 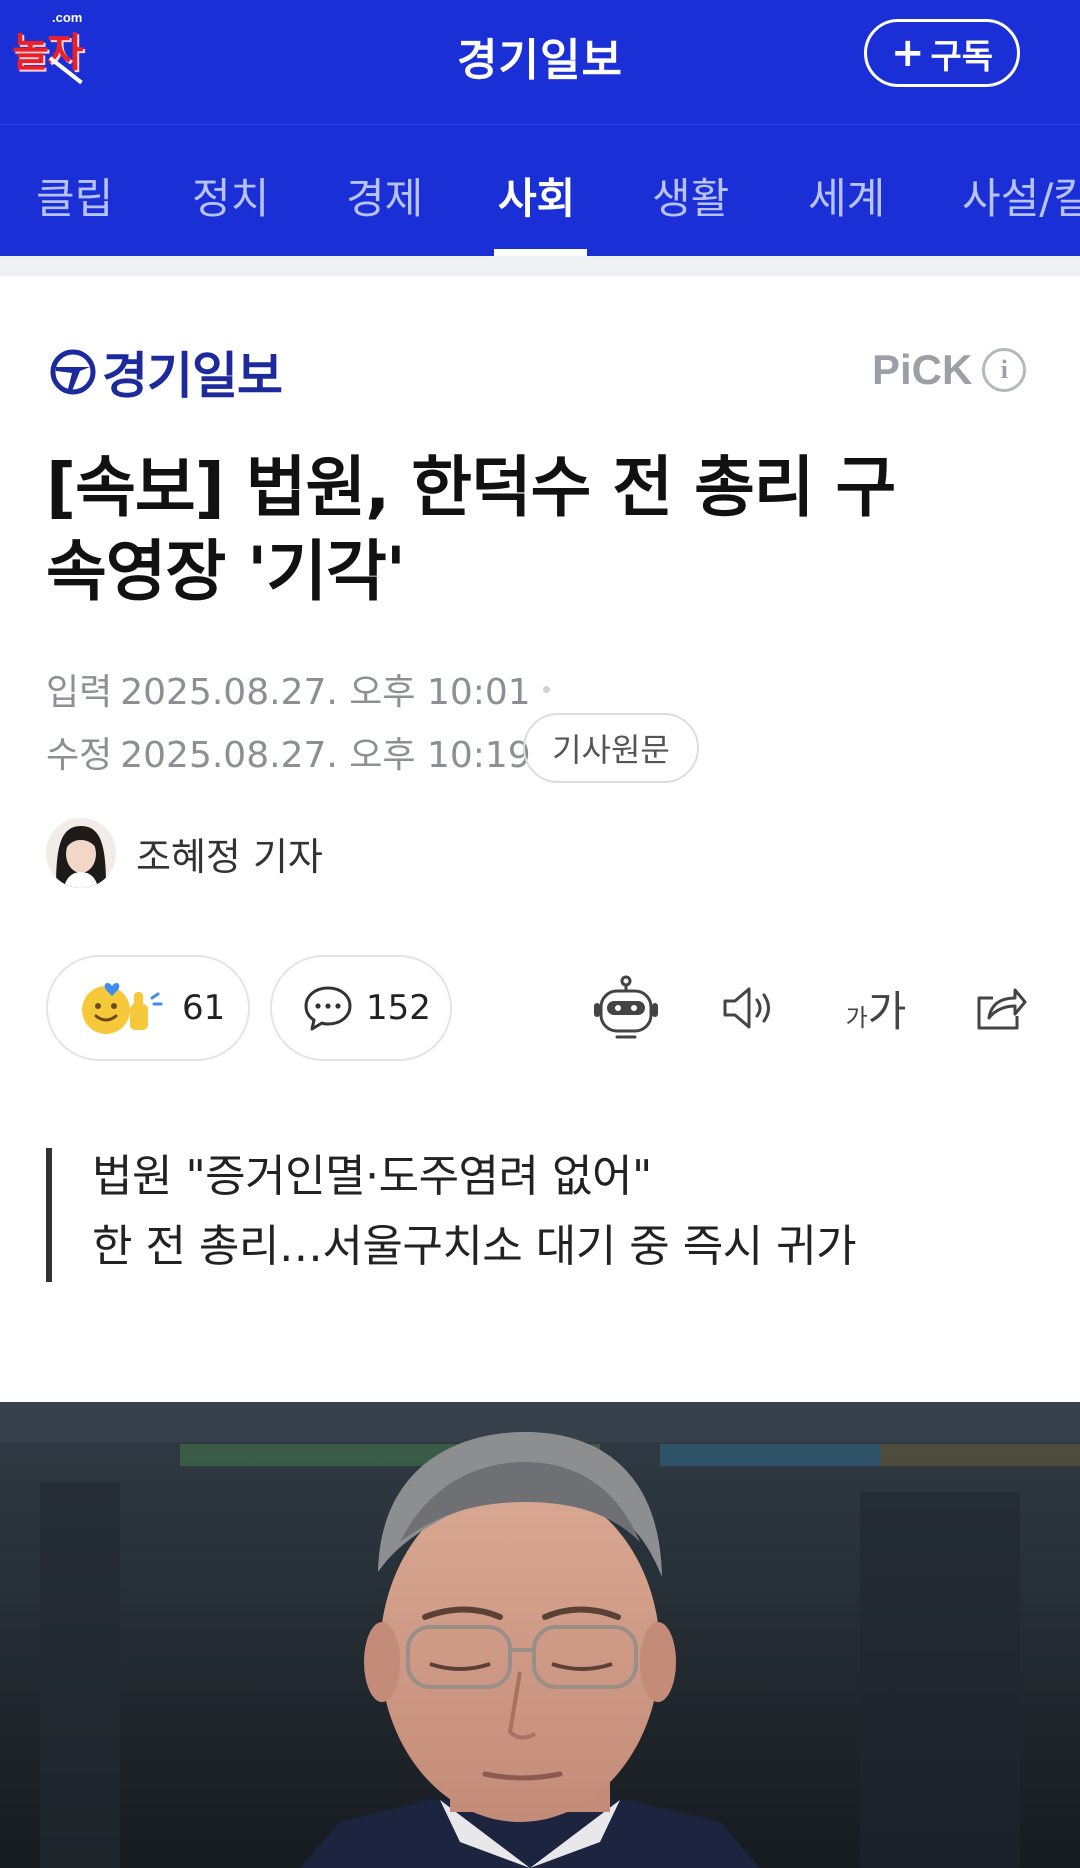 I want to click on subscribe-label: 구독, so click(x=962, y=56).